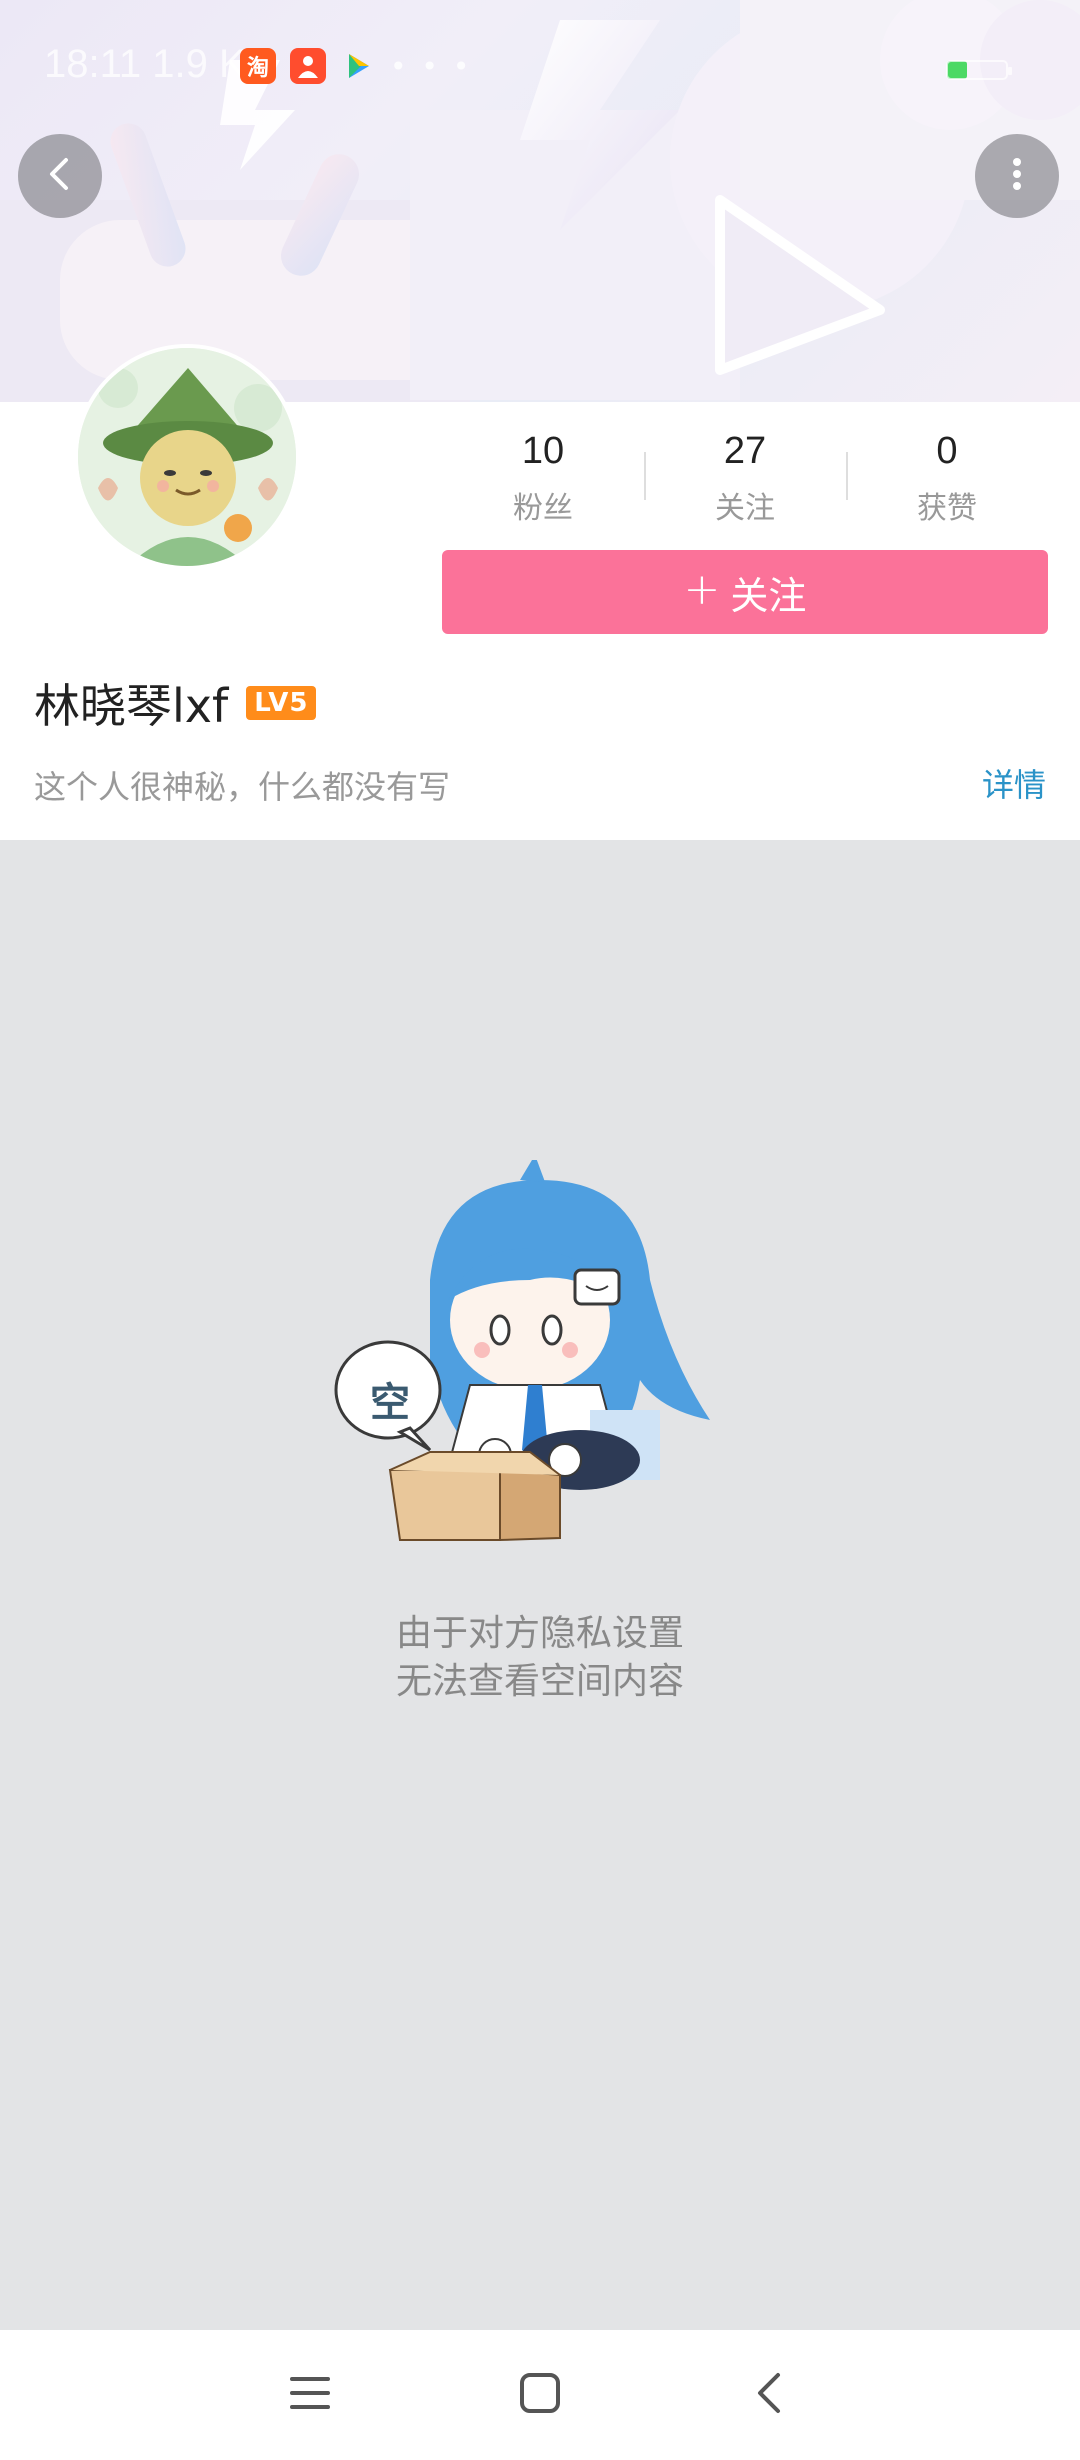  I want to click on people-app-icon, so click(308, 66).